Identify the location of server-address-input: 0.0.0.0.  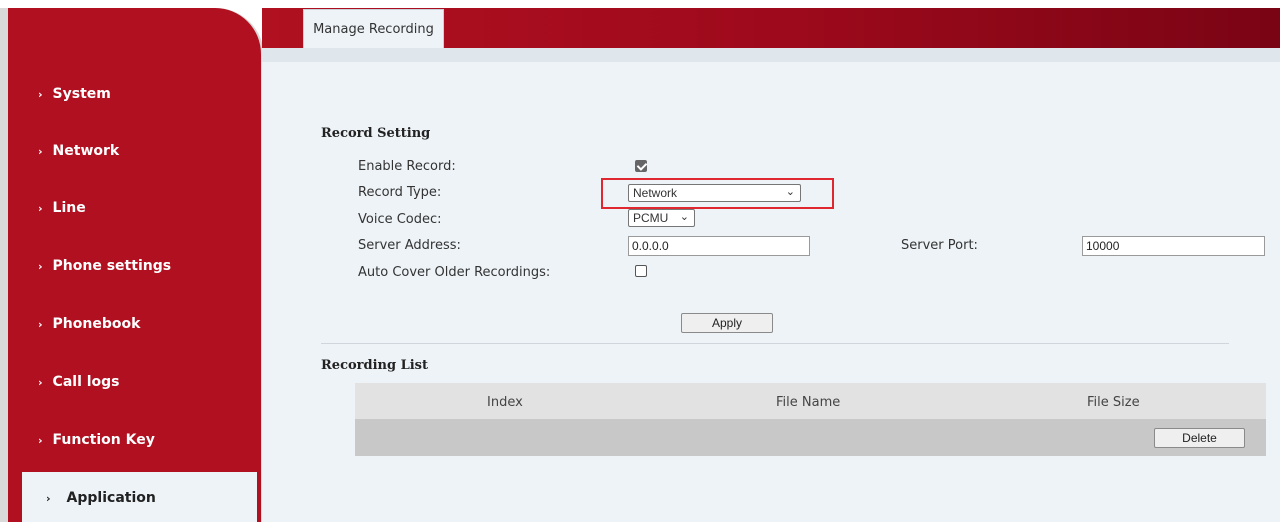
(719, 246).